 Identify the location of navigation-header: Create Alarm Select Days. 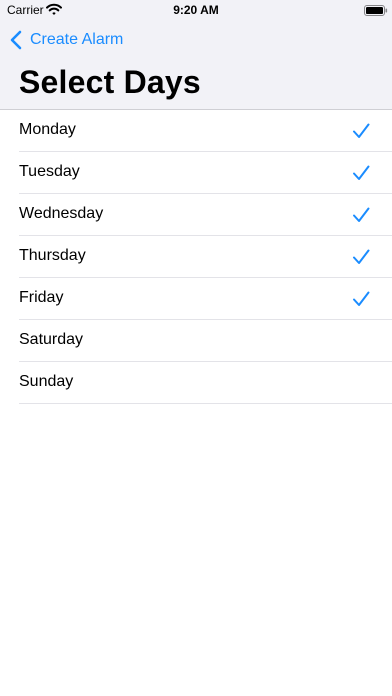
(196, 66).